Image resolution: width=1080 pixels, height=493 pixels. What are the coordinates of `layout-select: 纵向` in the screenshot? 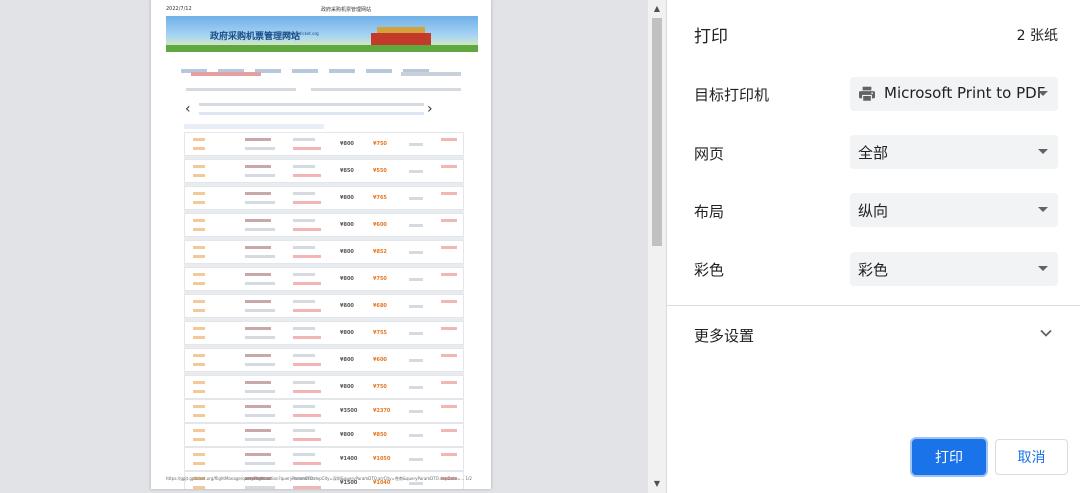 It's located at (954, 210).